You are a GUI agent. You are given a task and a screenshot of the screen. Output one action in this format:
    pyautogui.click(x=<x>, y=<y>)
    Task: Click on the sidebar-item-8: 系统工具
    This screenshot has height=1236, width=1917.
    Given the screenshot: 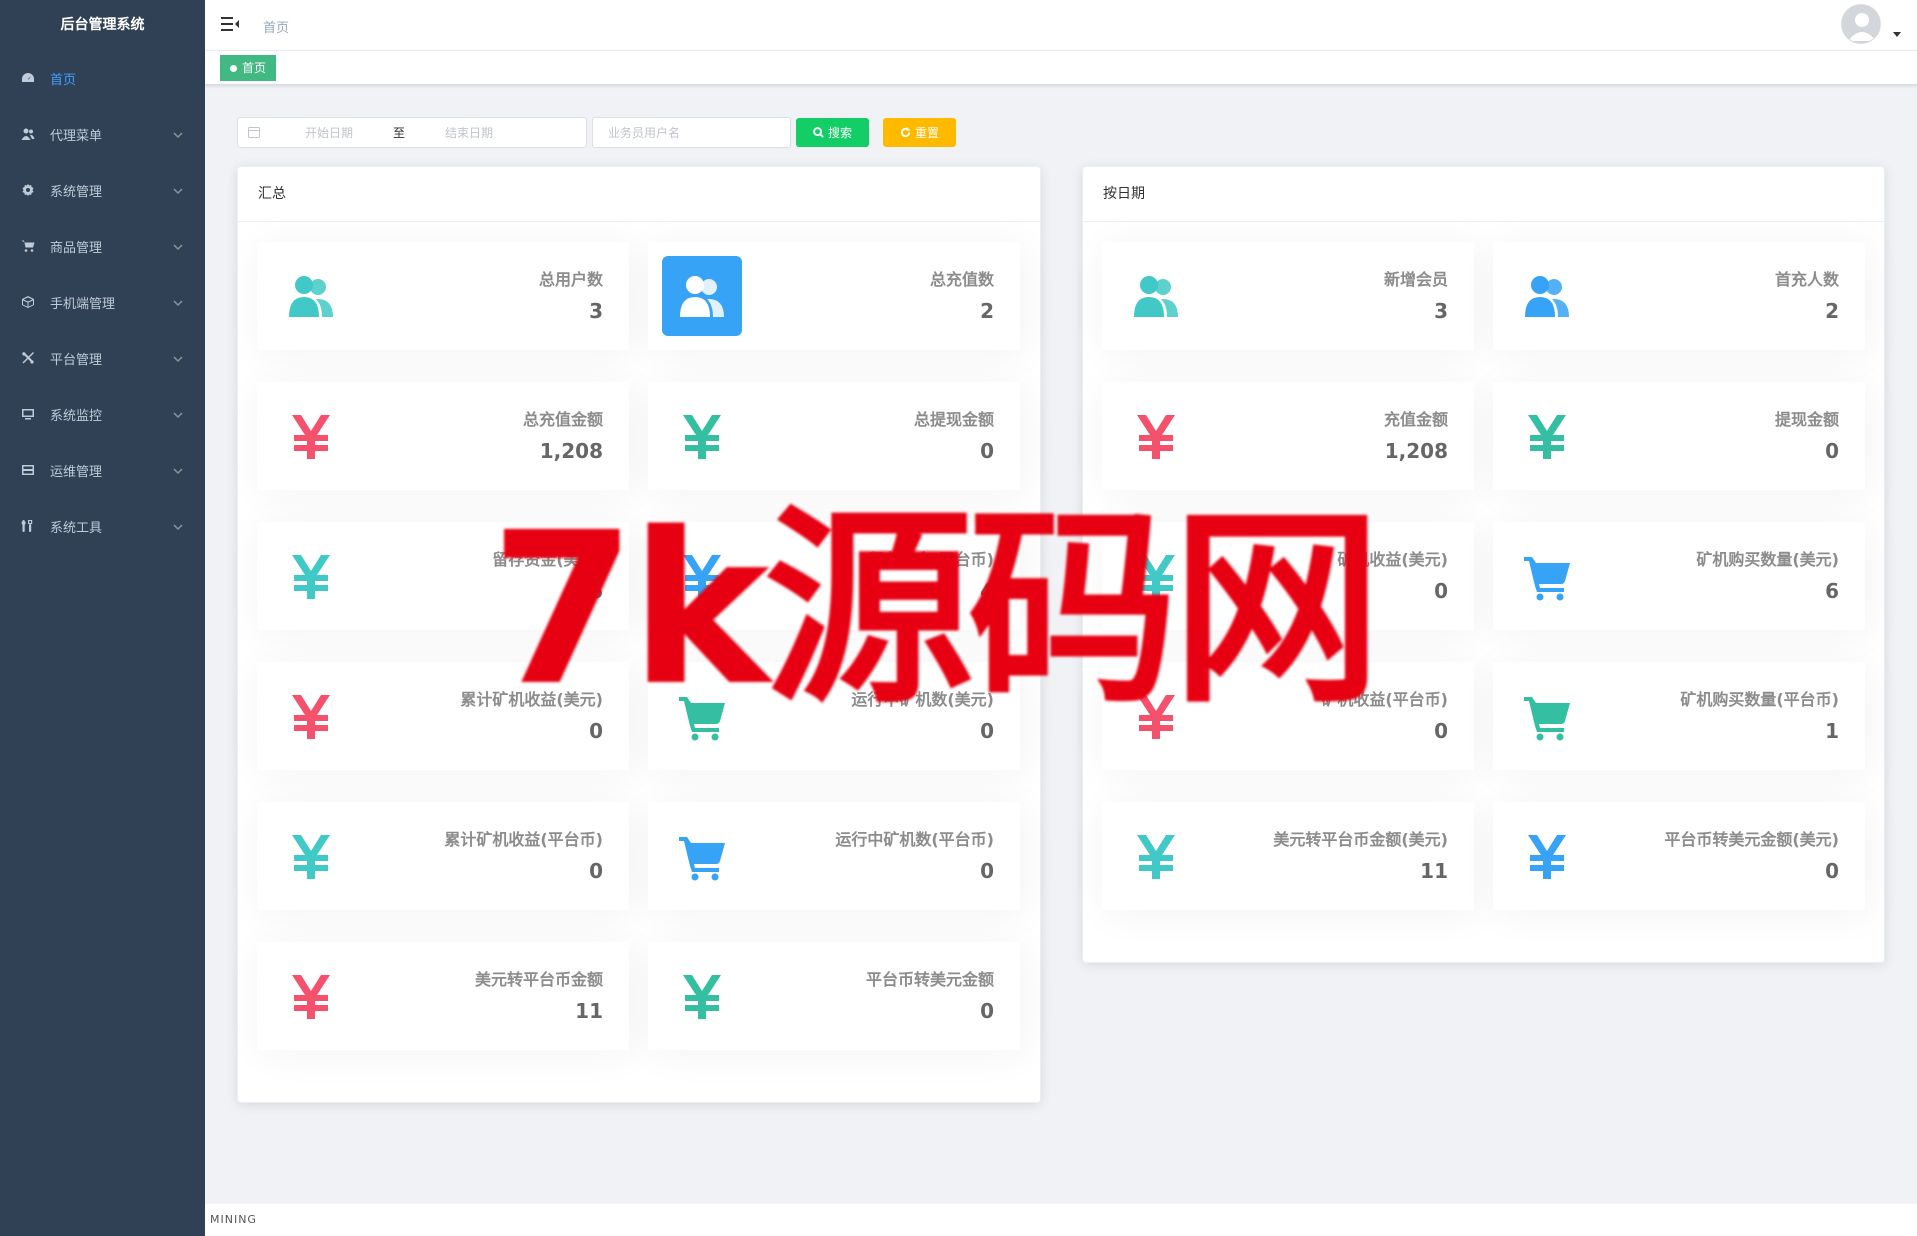 What is the action you would take?
    pyautogui.click(x=102, y=526)
    